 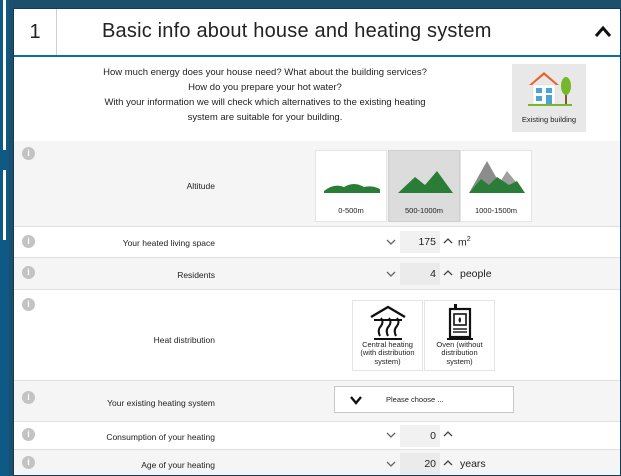 I want to click on altitude-option-mid: 500-1000m, so click(x=424, y=186).